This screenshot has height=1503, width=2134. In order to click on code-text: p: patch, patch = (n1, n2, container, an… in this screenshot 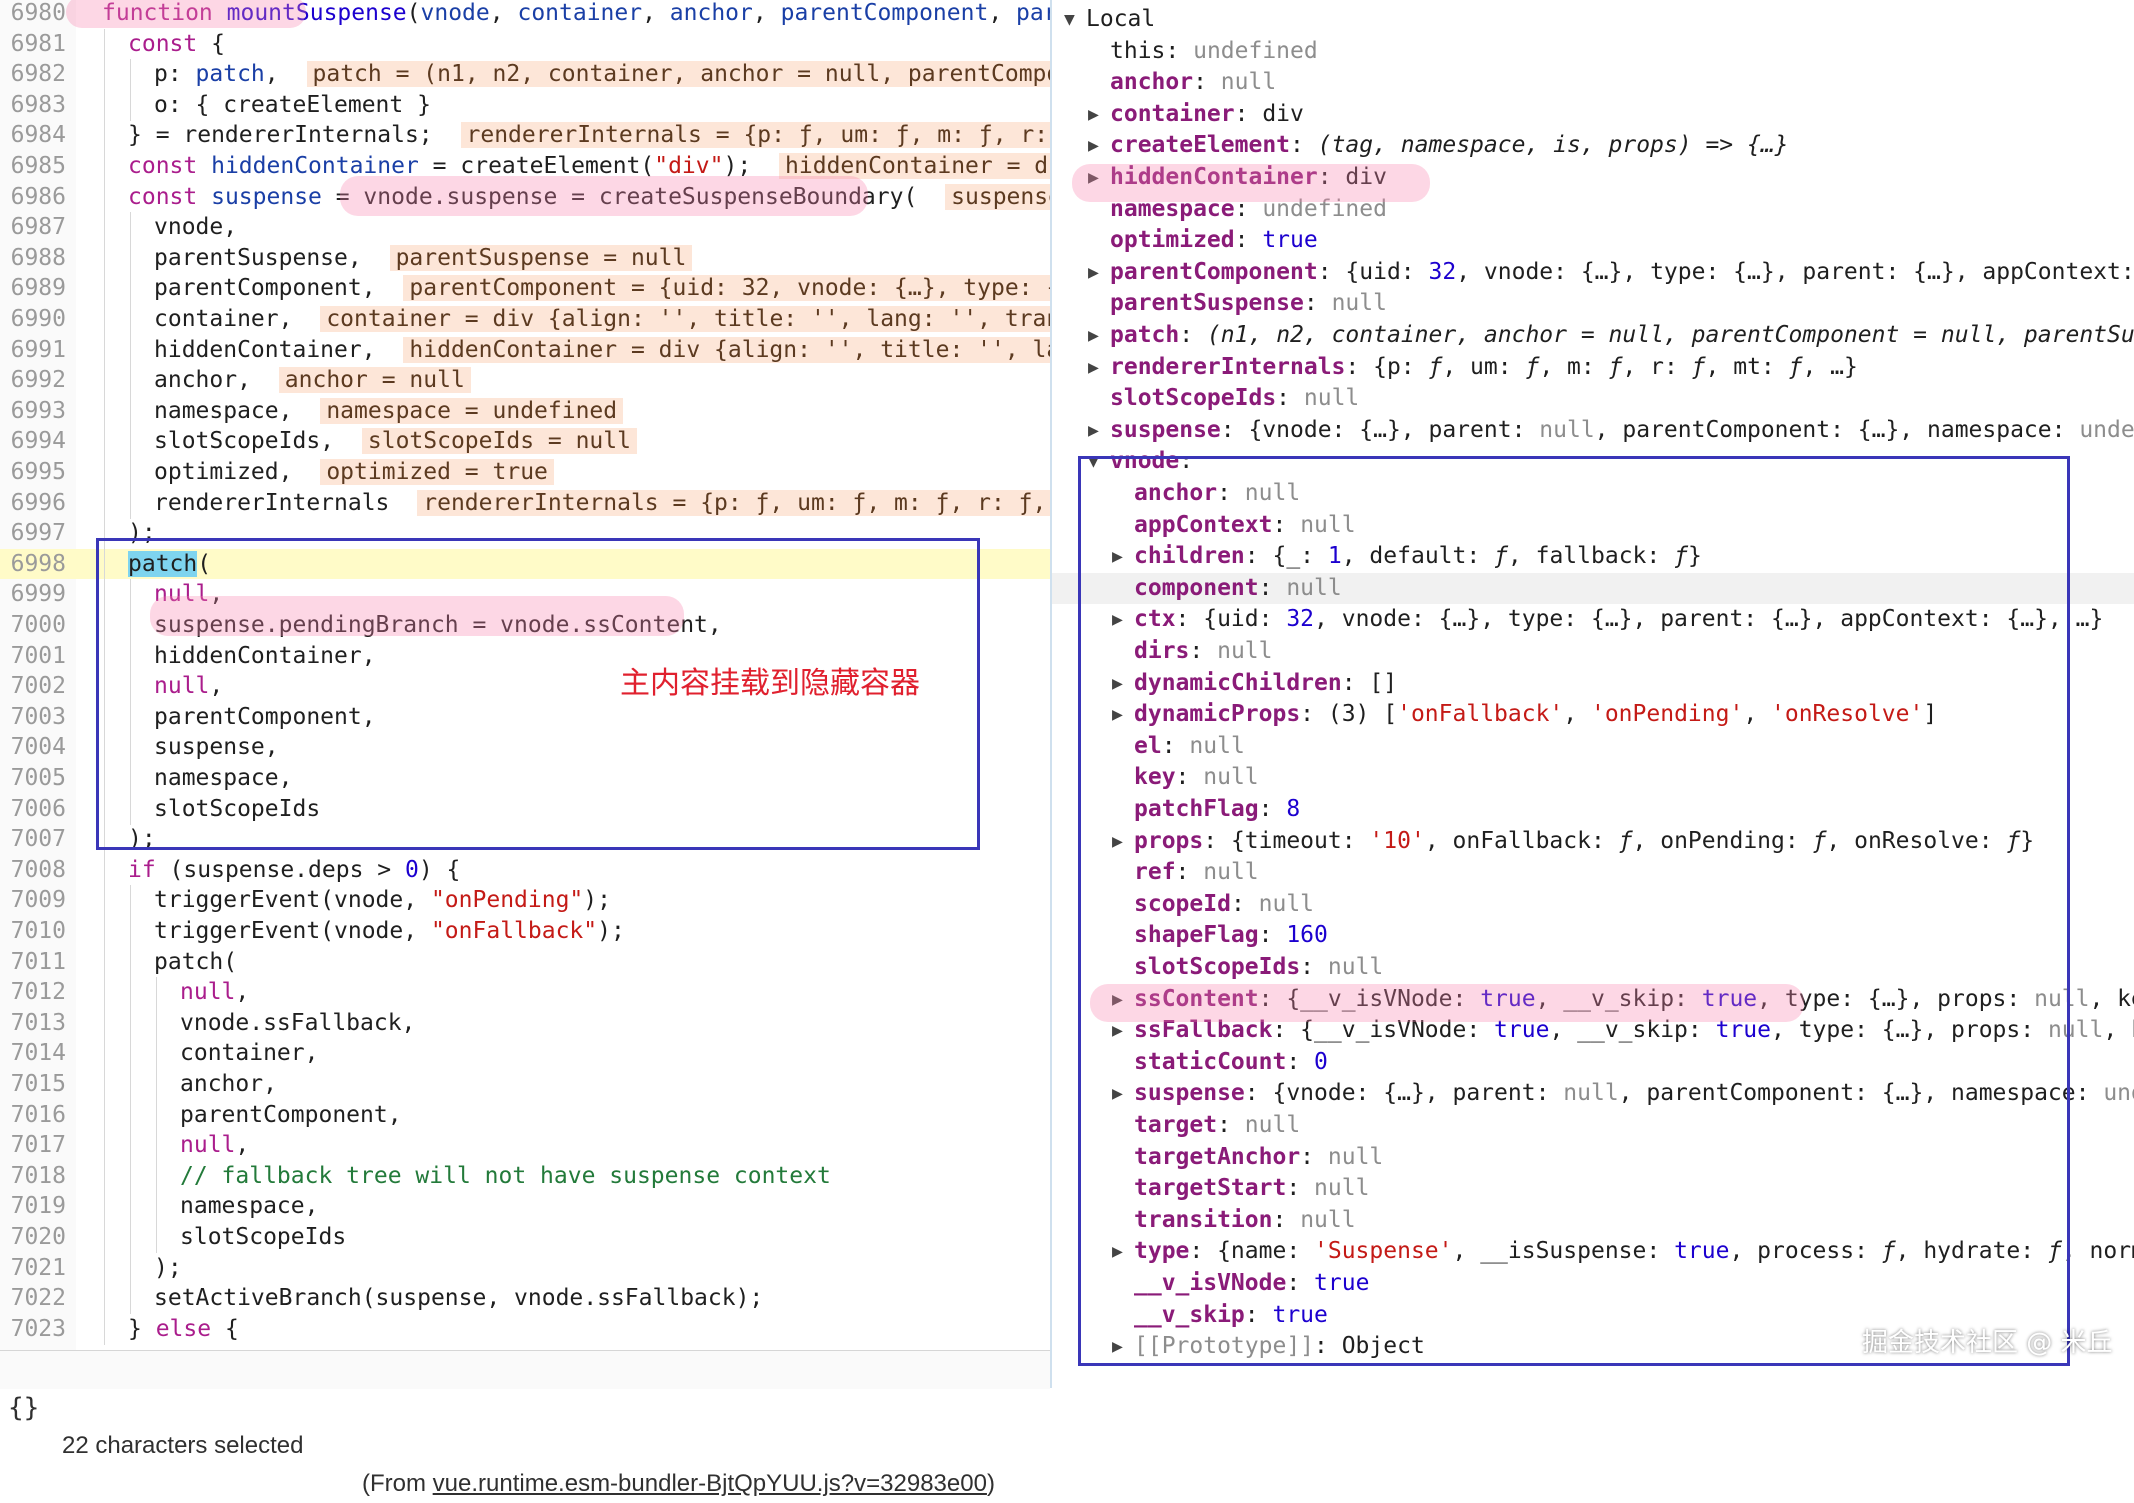, I will do `click(602, 74)`.